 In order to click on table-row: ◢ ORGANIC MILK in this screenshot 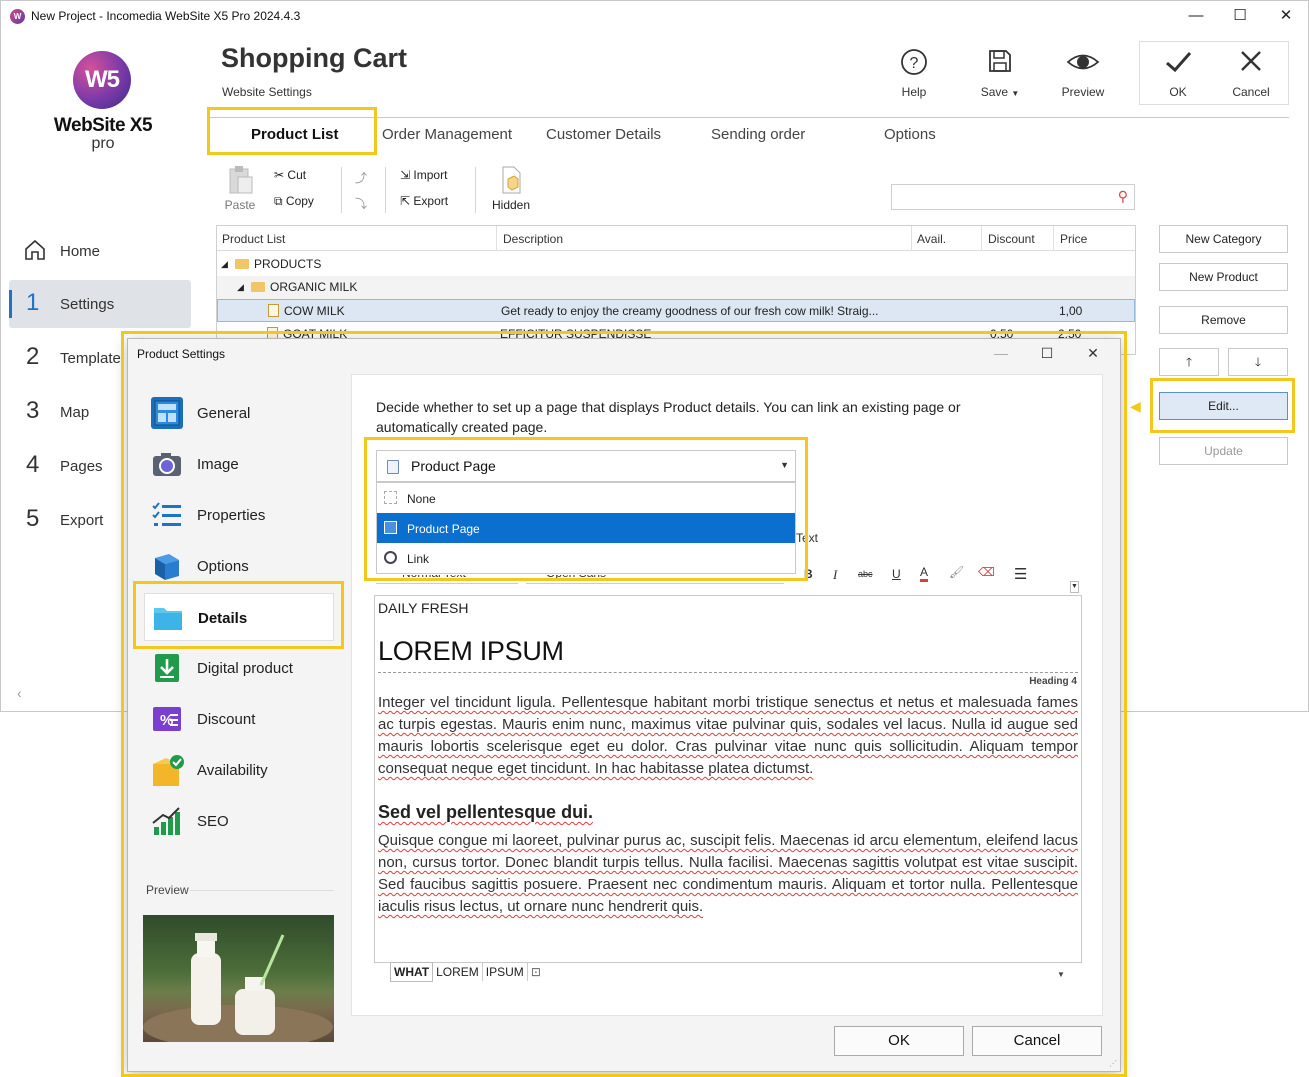, I will do `click(676, 287)`.